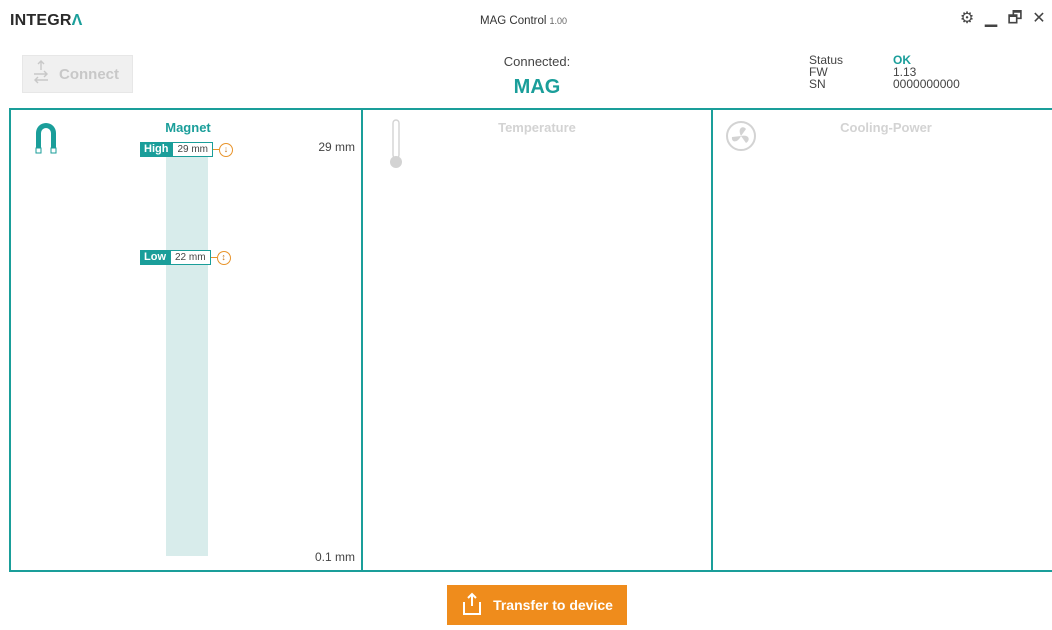 This screenshot has width=1052, height=630. What do you see at coordinates (472, 605) in the screenshot?
I see `upload-icon` at bounding box center [472, 605].